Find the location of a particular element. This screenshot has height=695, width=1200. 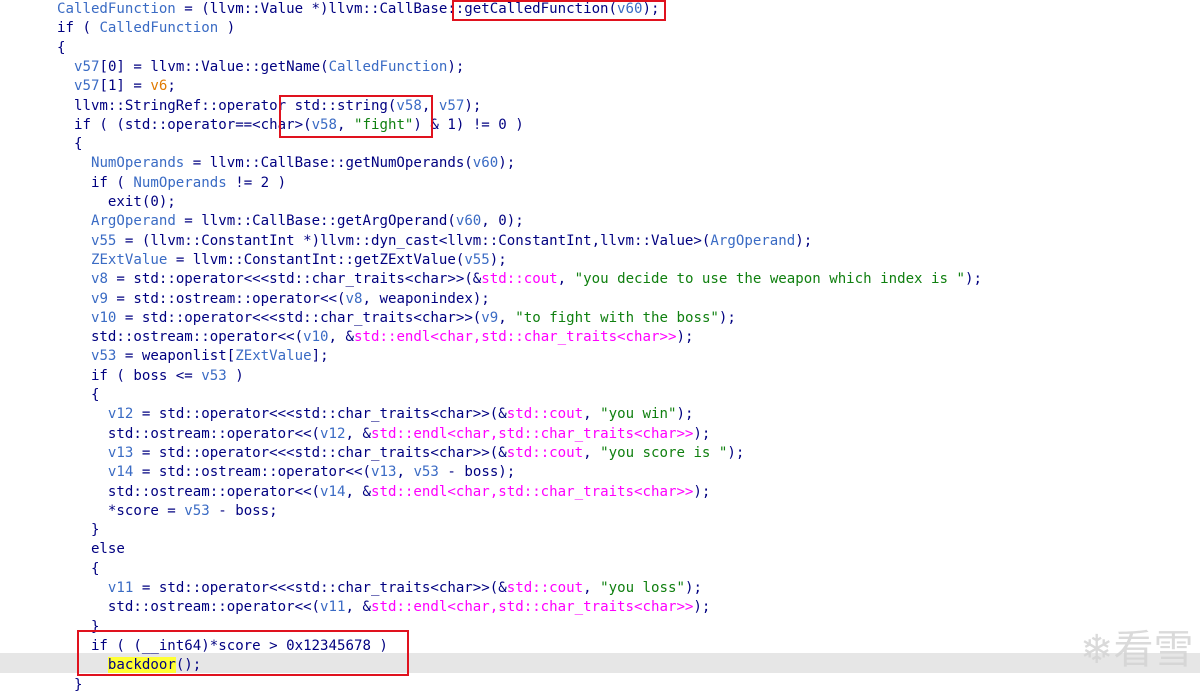

code-line: if ( boss <= v53 ) is located at coordinates (150, 376).